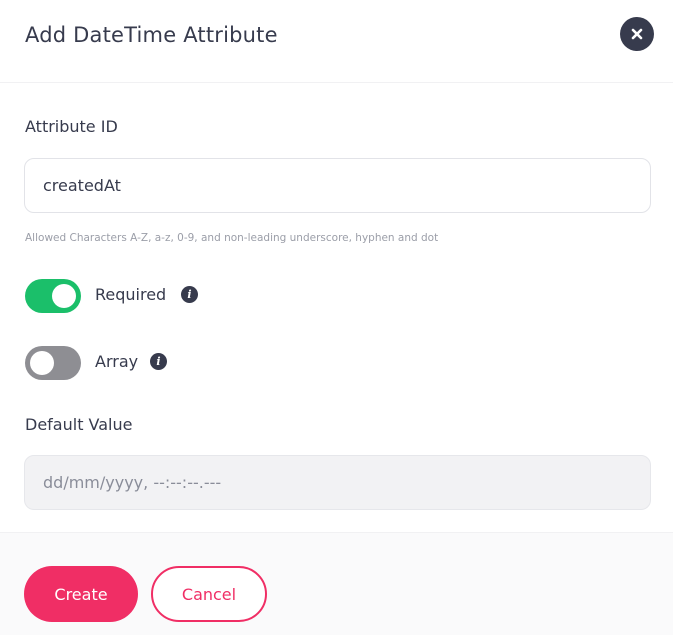 This screenshot has width=673, height=635. I want to click on attribute-id-input, so click(337, 185).